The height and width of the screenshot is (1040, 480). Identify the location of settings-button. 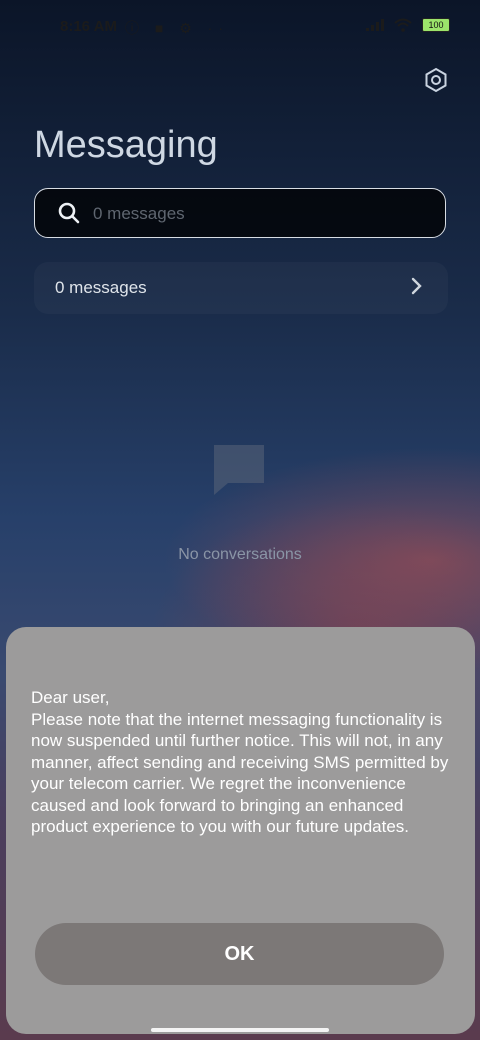
(436, 80).